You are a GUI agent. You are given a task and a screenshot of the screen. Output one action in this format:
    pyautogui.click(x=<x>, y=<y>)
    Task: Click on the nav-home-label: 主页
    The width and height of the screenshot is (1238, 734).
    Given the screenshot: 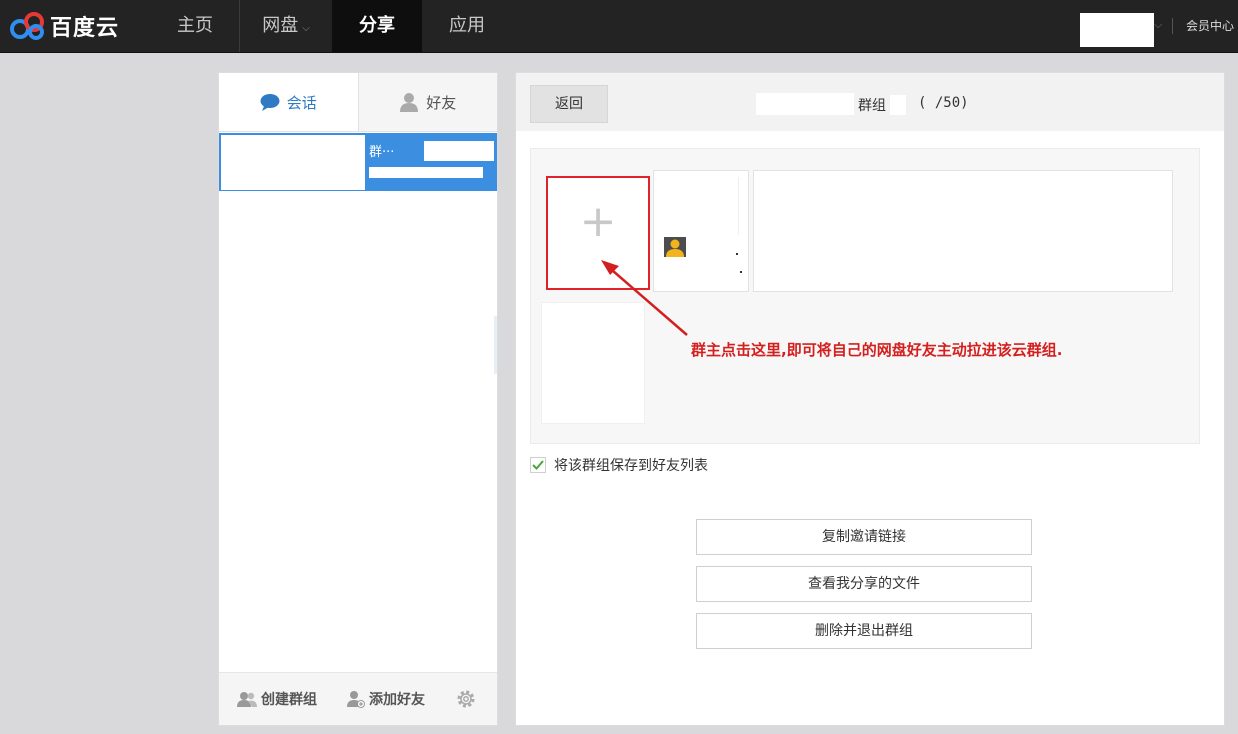 What is the action you would take?
    pyautogui.click(x=195, y=25)
    